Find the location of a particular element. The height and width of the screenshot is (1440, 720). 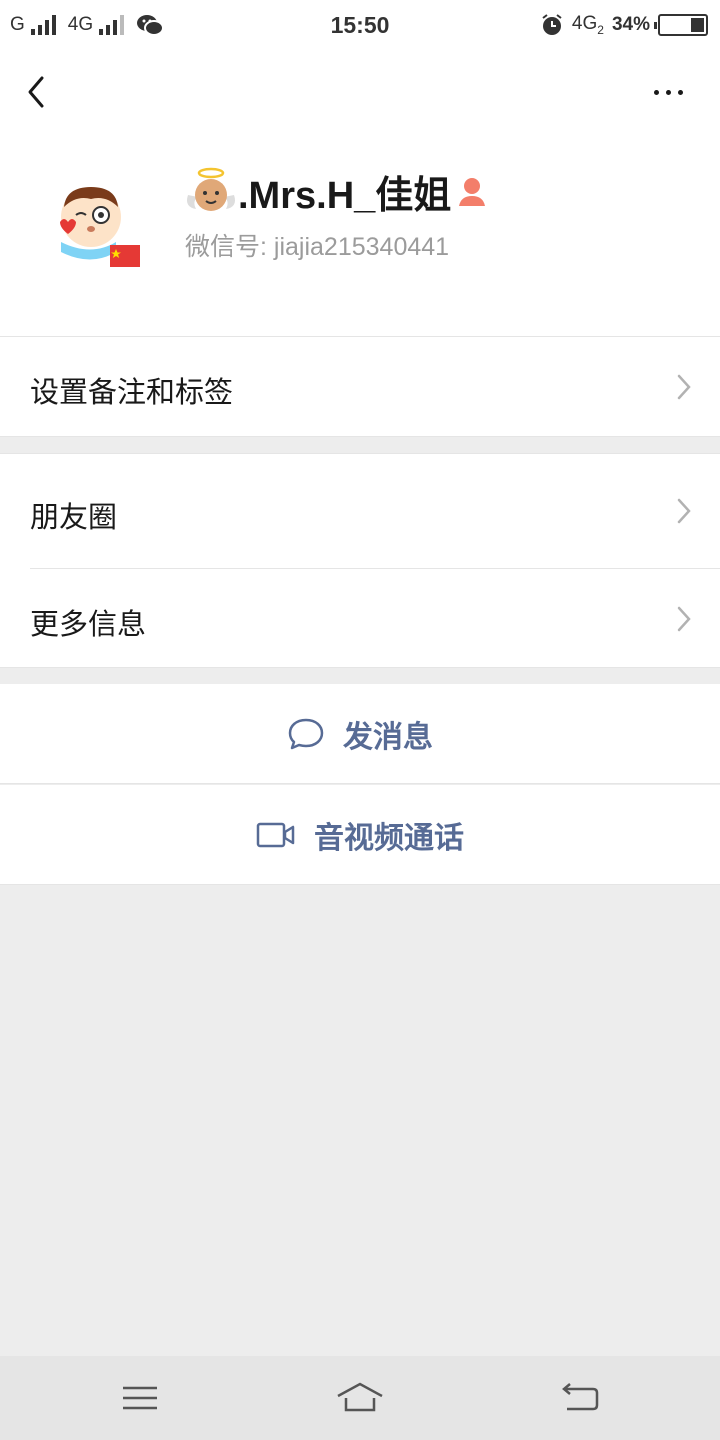

status-right: 4G2 34% is located at coordinates (624, 25).